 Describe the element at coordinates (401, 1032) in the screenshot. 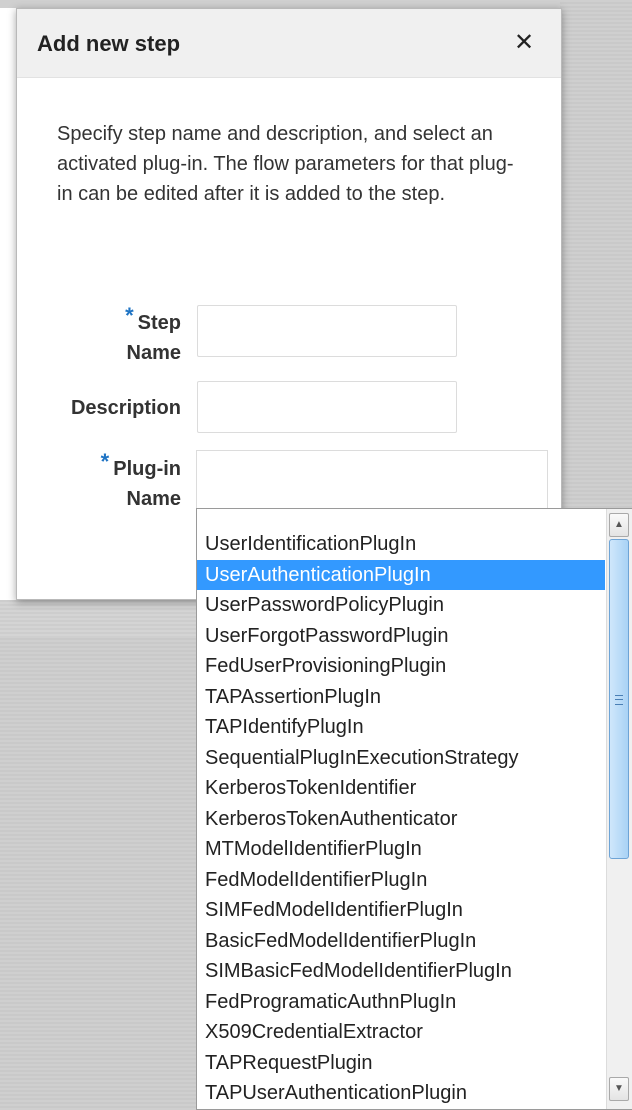

I see `dropdown-option: X509CredentialExtractor` at that location.